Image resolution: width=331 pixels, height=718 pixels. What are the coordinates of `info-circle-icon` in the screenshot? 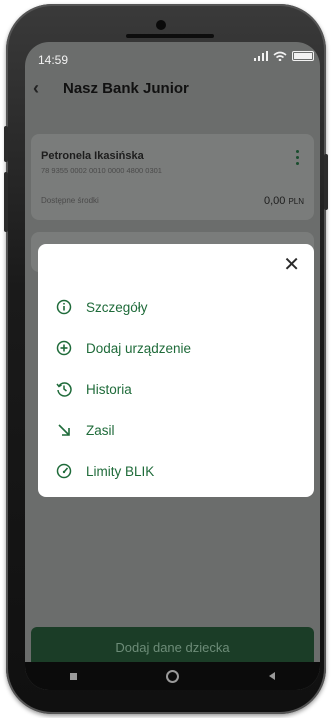 It's located at (64, 307).